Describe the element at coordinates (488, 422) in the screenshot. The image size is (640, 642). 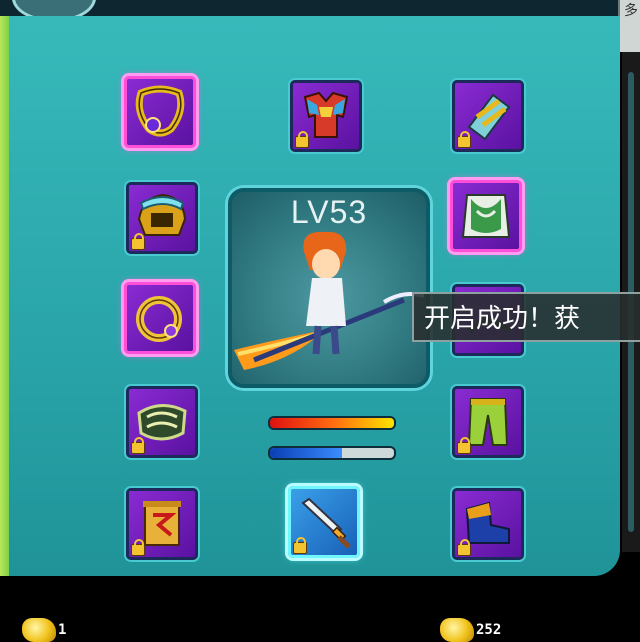
I see `slot-pants` at that location.